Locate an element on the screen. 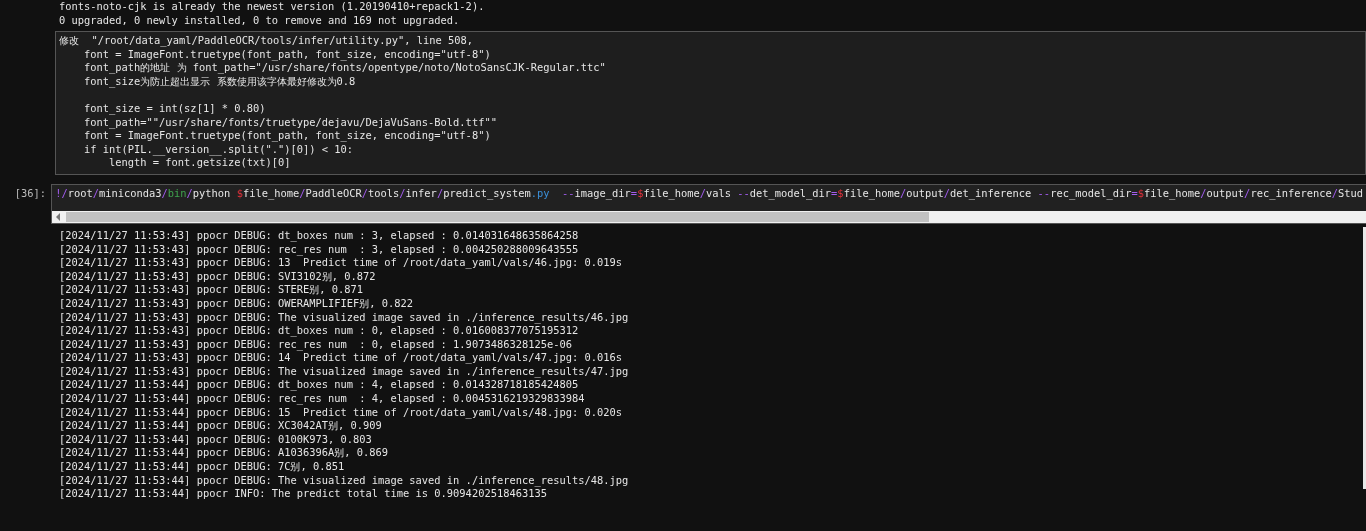 This screenshot has width=1366, height=531. output-line: [2024/11/27 11:53:43] ppocr DEBUG: dt_boxes num : 3, elapsed : 0.014031648635864258 is located at coordinates (319, 235).